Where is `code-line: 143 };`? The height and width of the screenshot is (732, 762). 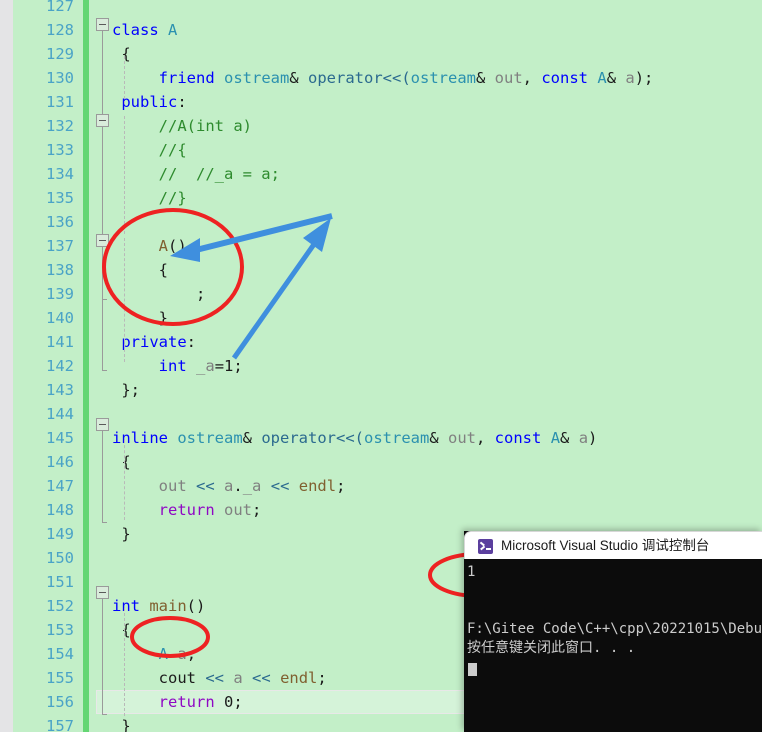
code-line: 143 }; is located at coordinates (381, 390).